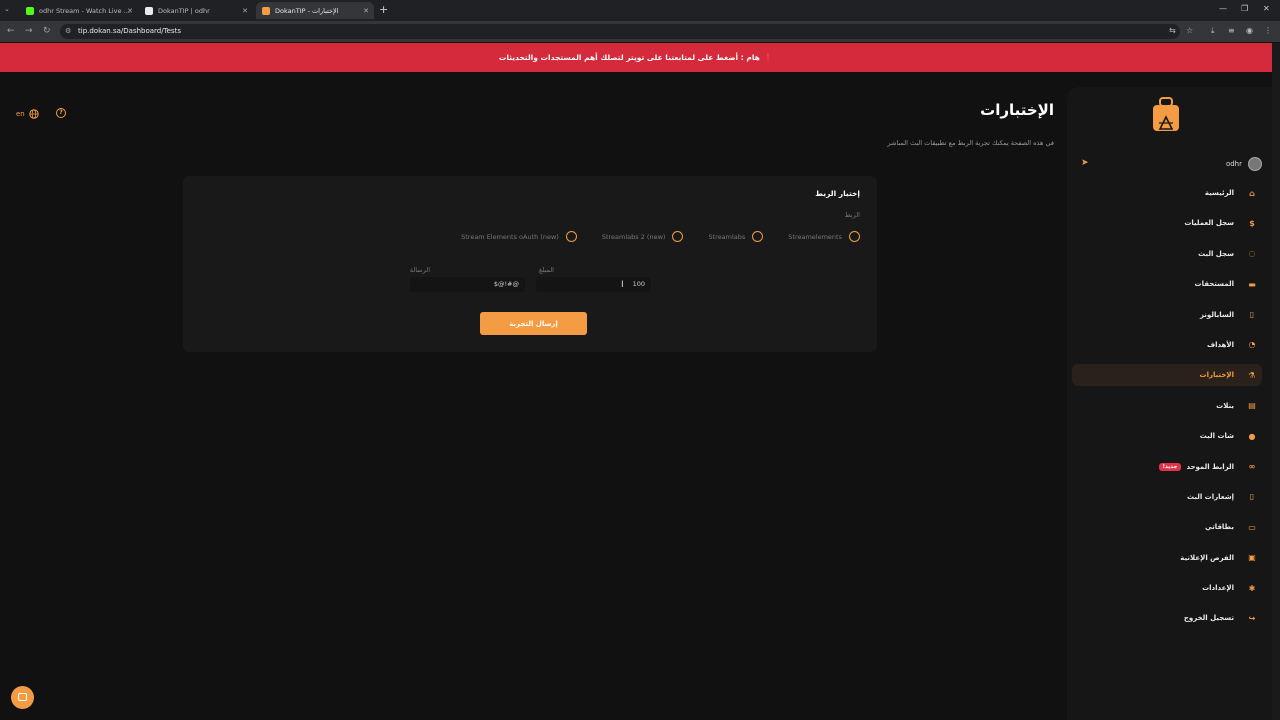  I want to click on chat-icon, so click(22, 697).